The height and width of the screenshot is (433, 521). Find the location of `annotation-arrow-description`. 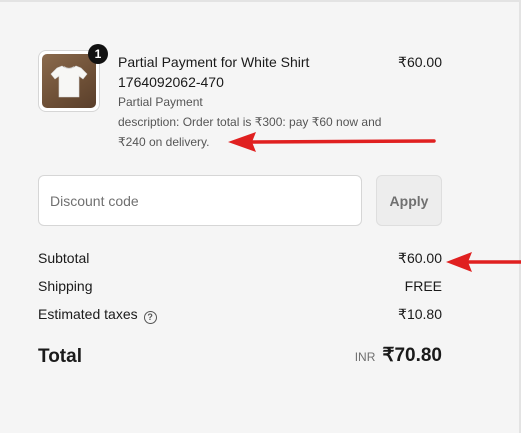

annotation-arrow-description is located at coordinates (332, 142).